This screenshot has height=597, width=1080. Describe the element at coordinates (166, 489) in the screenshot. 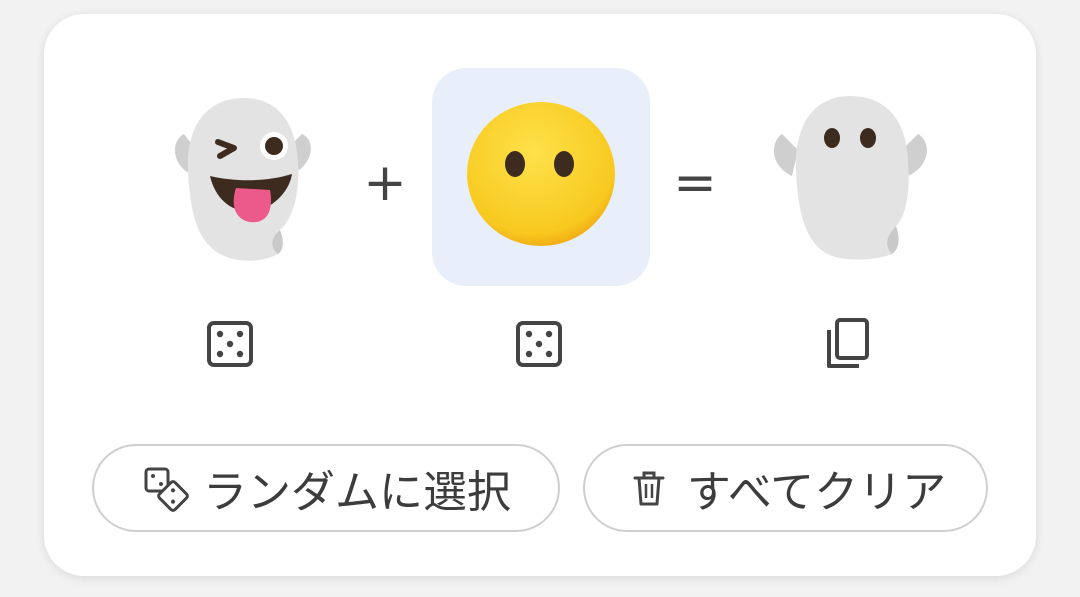

I see `dice-pair-icon` at that location.